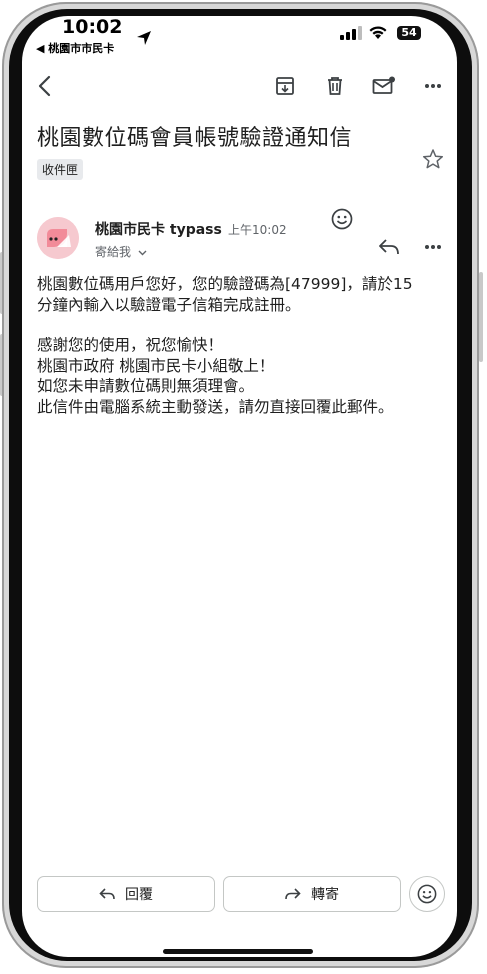  Describe the element at coordinates (378, 32) in the screenshot. I see `wifi-icon` at that location.